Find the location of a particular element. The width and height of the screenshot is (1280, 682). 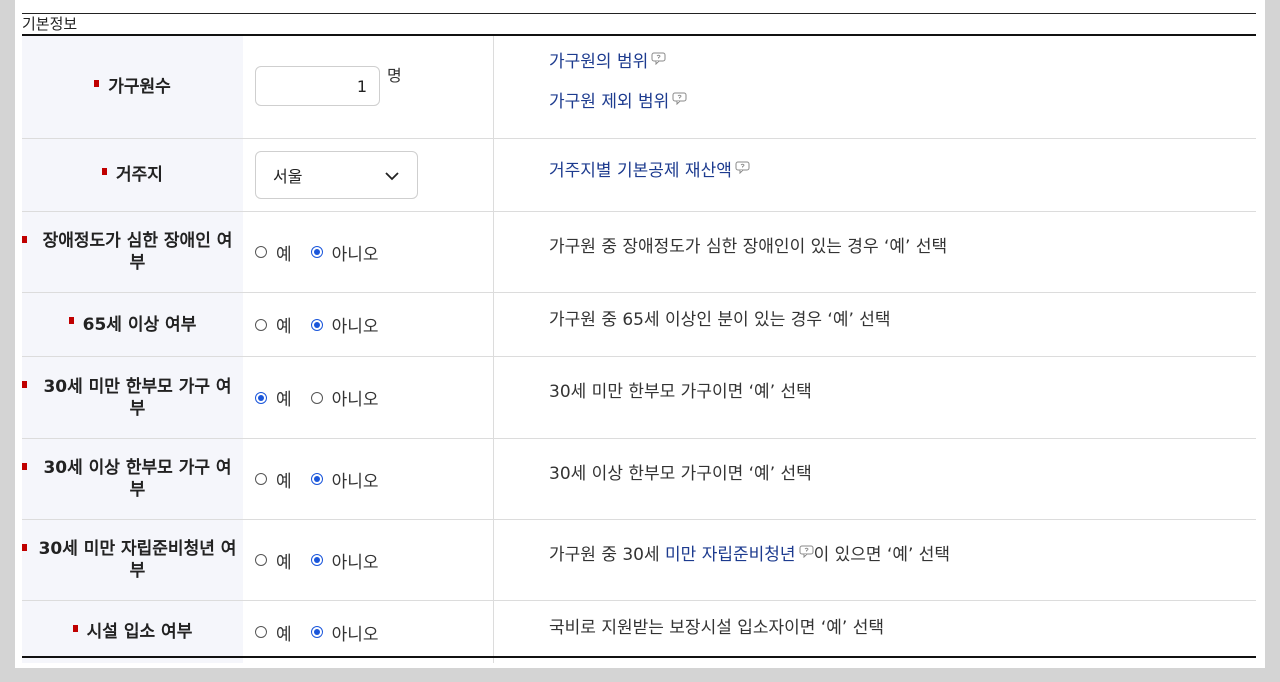

desc-cell: 가구원 중 장애정도가 심한 장애인이 있는 경우 ‘예’ 선택 is located at coordinates (875, 252).